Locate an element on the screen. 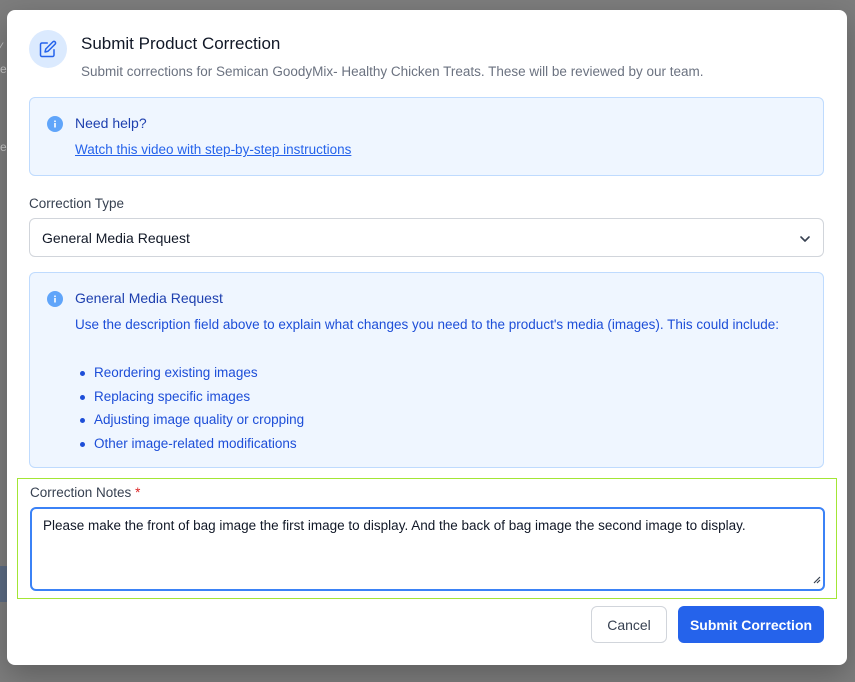 The image size is (855, 682). help-title: Need help? is located at coordinates (111, 123).